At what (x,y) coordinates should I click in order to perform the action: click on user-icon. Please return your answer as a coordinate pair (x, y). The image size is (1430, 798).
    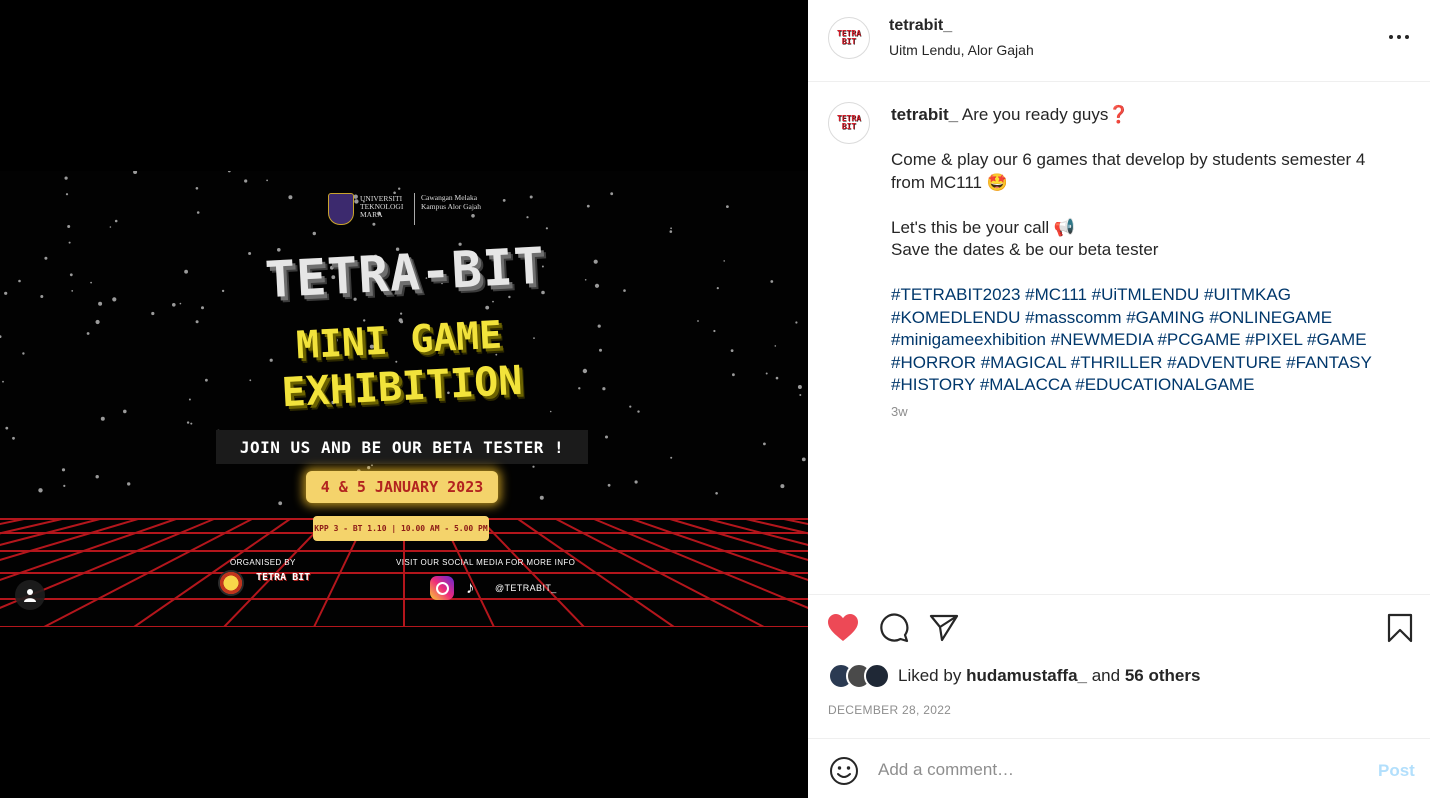
    Looking at the image, I should click on (30, 595).